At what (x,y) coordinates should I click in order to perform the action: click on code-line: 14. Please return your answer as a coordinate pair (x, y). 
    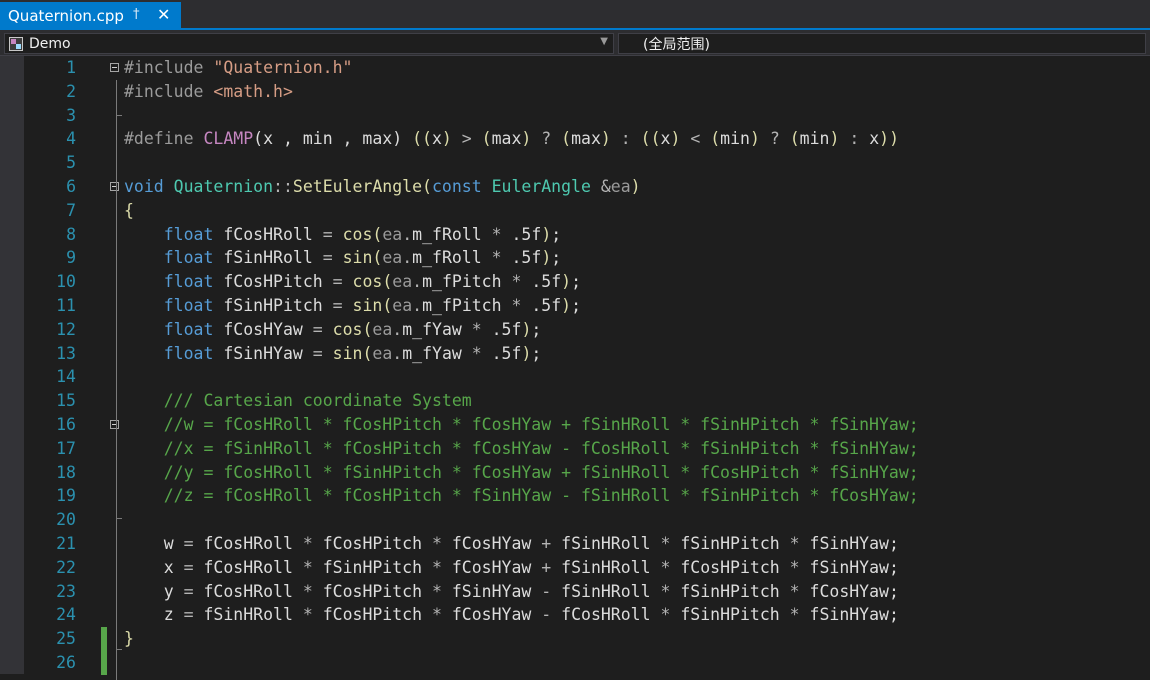
    Looking at the image, I should click on (575, 377).